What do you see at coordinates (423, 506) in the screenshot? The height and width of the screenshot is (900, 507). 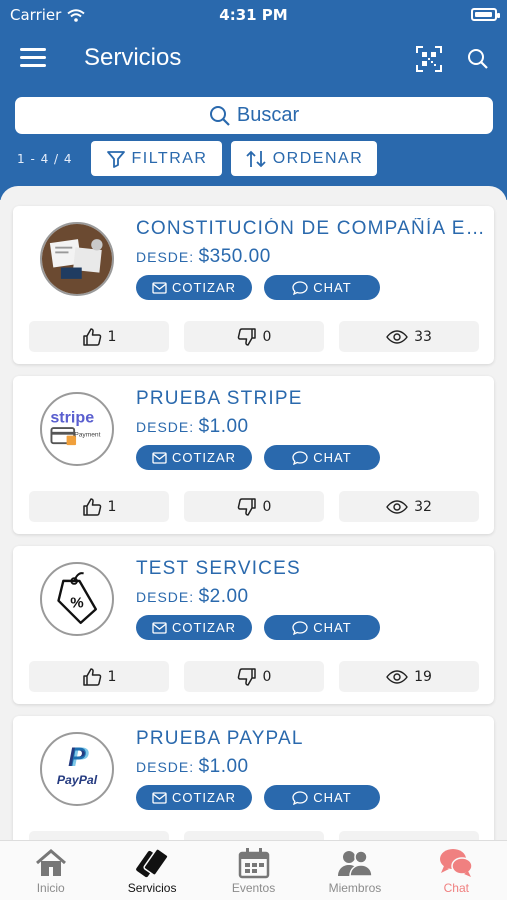 I see `views-count: 32` at bounding box center [423, 506].